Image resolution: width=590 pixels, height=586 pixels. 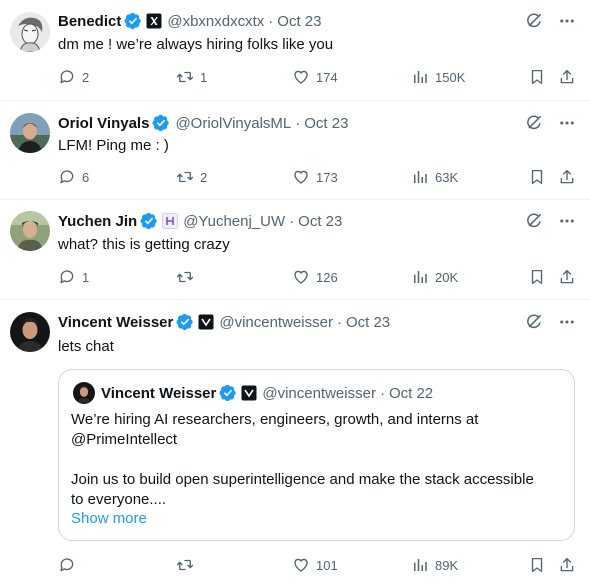 What do you see at coordinates (434, 277) in the screenshot?
I see `views-button: 20K` at bounding box center [434, 277].